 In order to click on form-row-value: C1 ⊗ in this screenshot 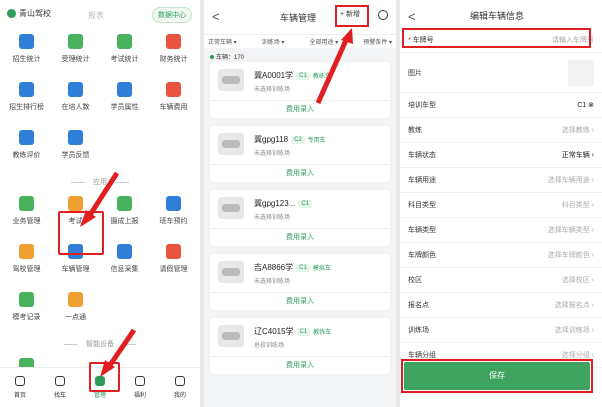, I will do `click(585, 105)`.